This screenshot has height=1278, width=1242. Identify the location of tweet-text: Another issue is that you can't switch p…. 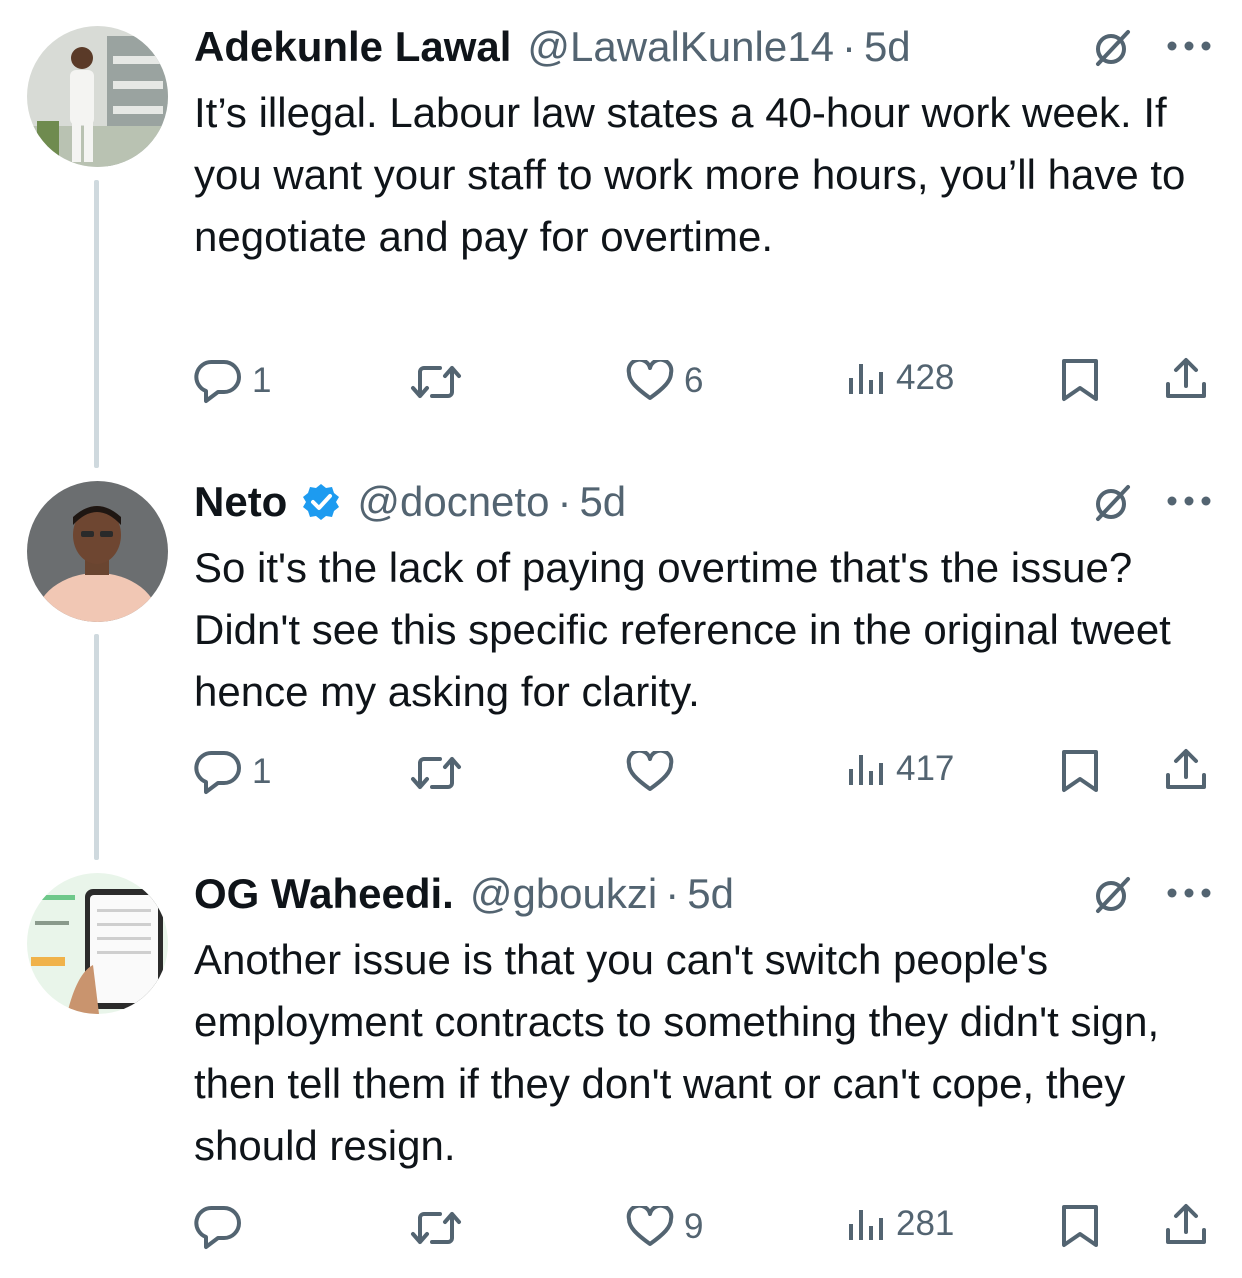
(677, 1052).